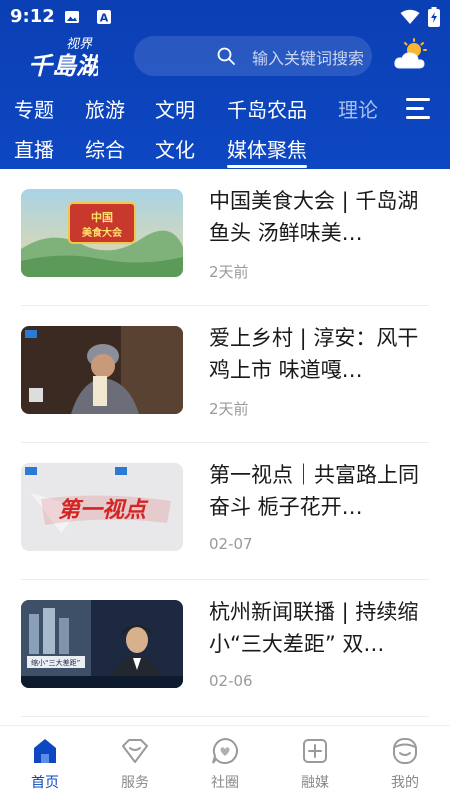  Describe the element at coordinates (225, 17) in the screenshot. I see `status-bar: 9:12 A` at that location.